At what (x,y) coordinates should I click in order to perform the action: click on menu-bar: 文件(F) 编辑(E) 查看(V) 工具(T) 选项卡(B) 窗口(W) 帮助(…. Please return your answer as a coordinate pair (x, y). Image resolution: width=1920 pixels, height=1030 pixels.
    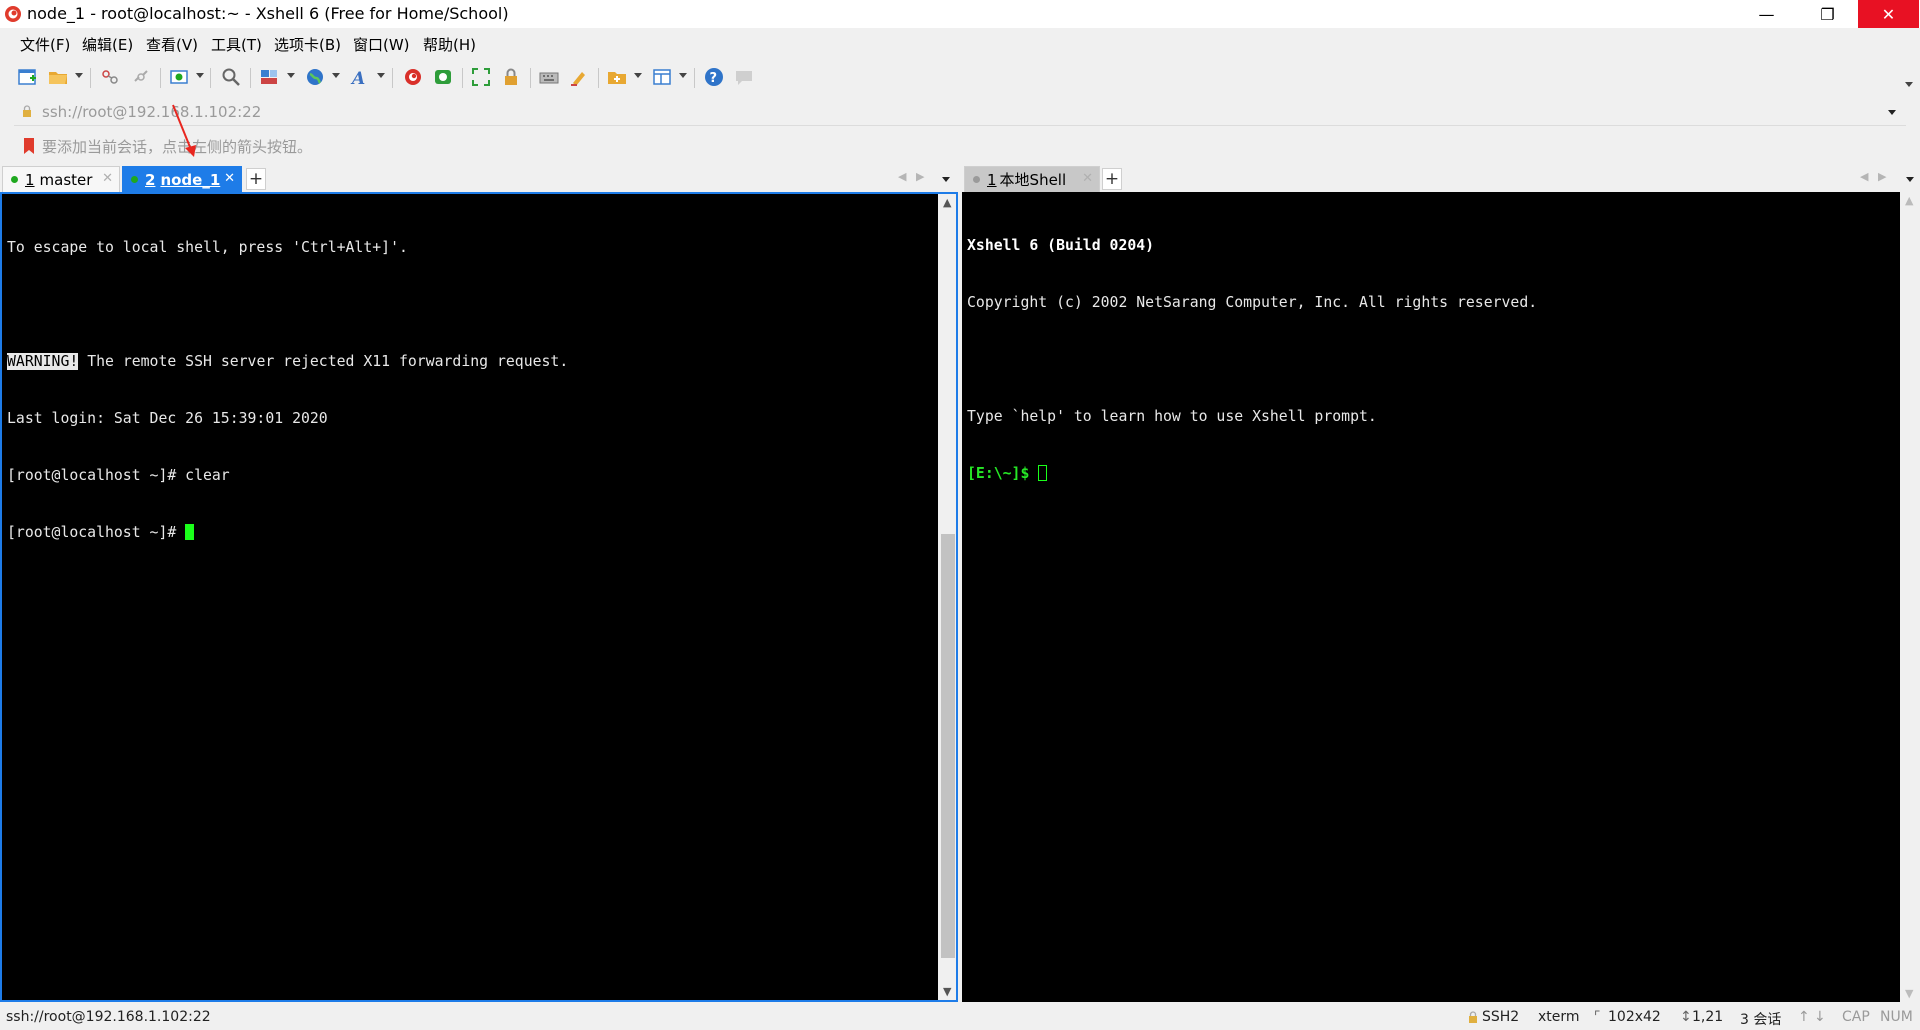
    Looking at the image, I should click on (960, 44).